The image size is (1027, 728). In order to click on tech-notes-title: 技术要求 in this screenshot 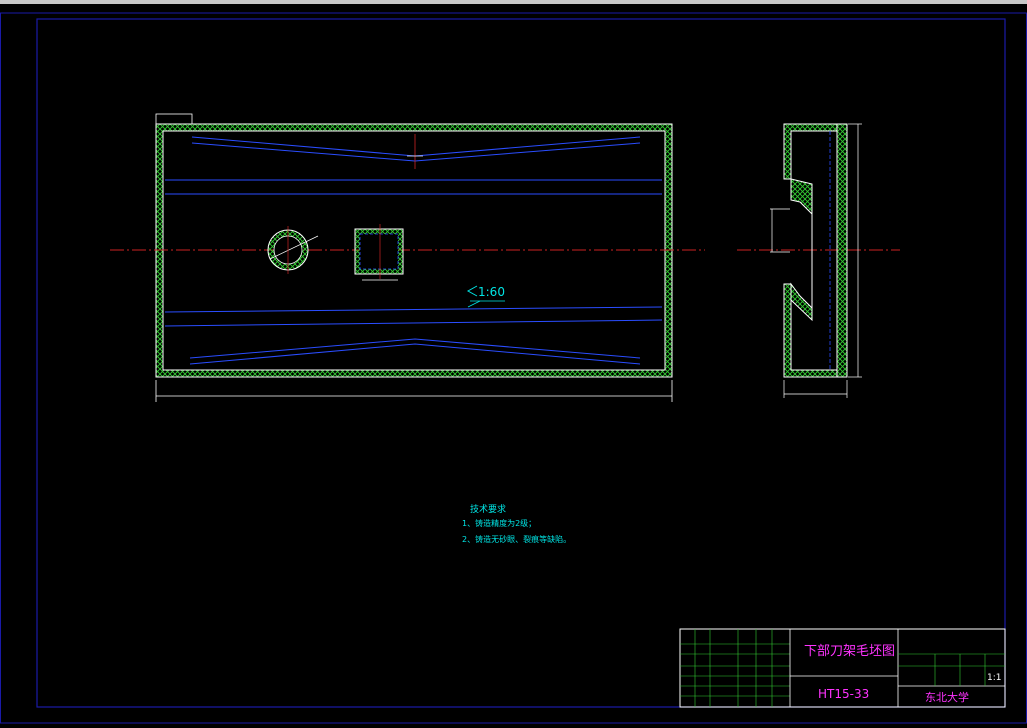, I will do `click(488, 509)`.